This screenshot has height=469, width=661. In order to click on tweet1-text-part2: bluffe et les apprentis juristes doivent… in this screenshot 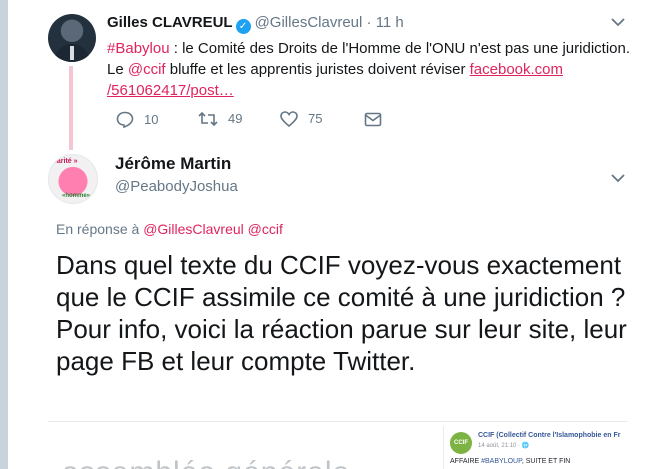, I will do `click(317, 69)`.